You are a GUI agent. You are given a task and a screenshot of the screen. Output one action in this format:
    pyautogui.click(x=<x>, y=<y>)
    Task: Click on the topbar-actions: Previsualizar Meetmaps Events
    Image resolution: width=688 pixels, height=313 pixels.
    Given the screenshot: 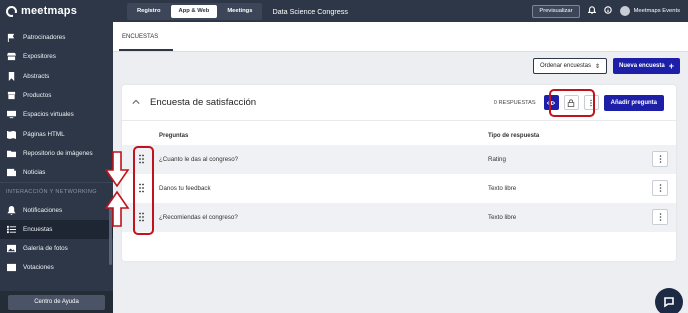 What is the action you would take?
    pyautogui.click(x=610, y=11)
    